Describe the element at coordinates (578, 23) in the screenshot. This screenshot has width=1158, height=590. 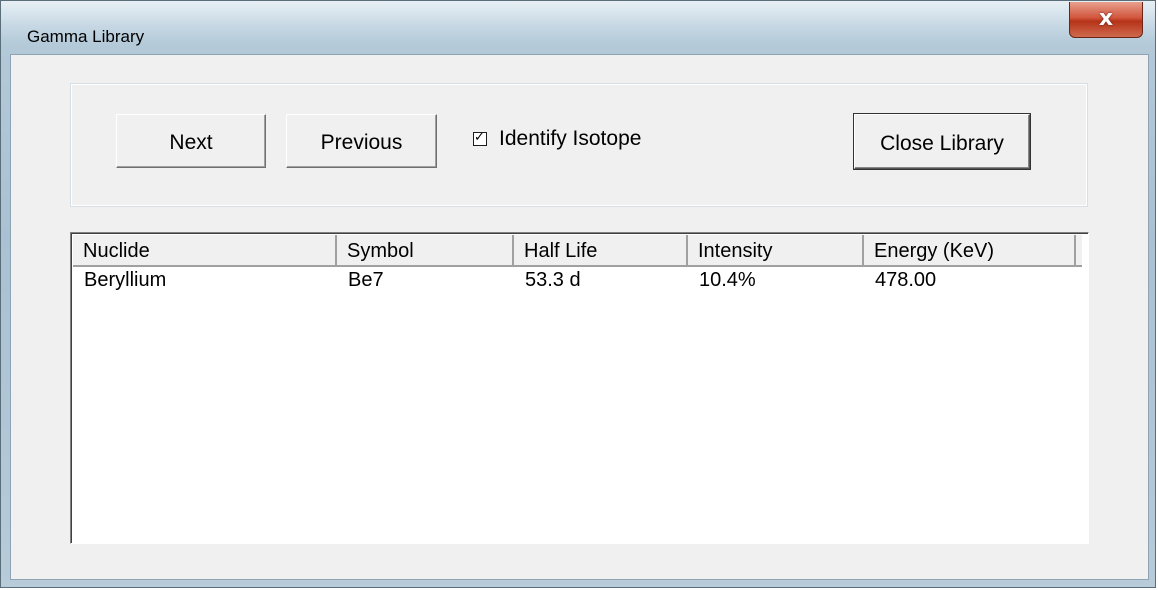
I see `title-bar: Gamma Library x` at that location.